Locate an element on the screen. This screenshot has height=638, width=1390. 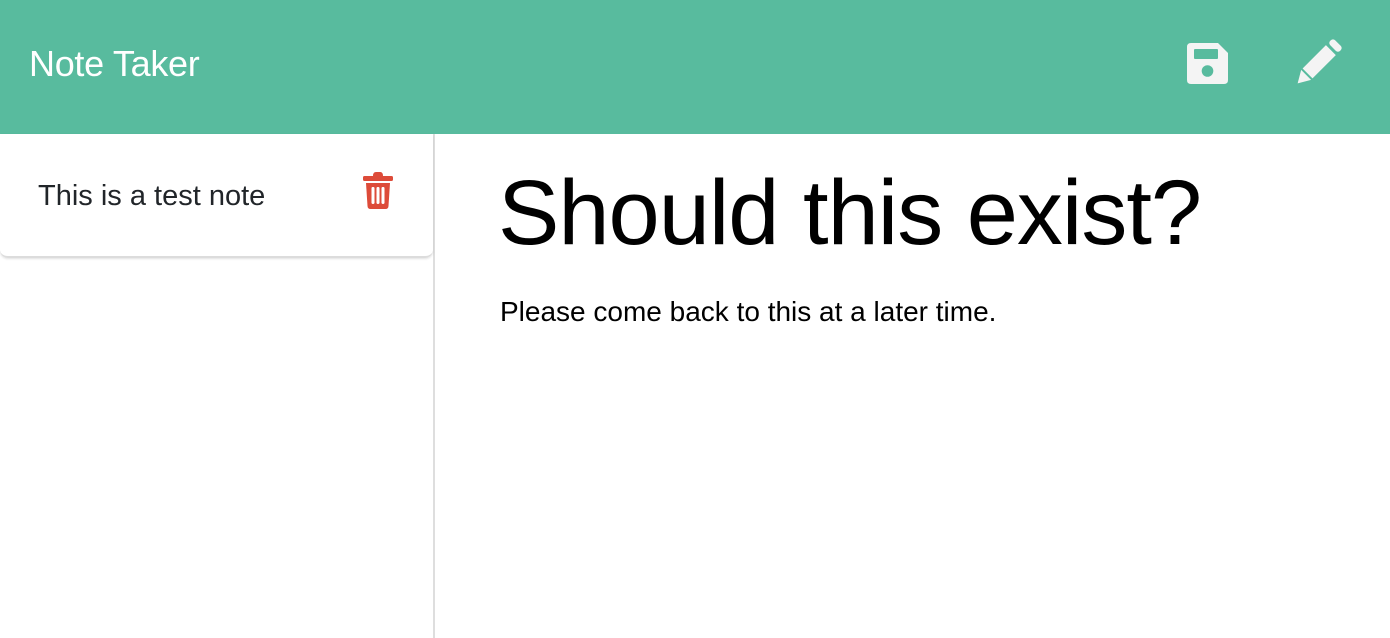
notes-list: This is a test note is located at coordinates (216, 196).